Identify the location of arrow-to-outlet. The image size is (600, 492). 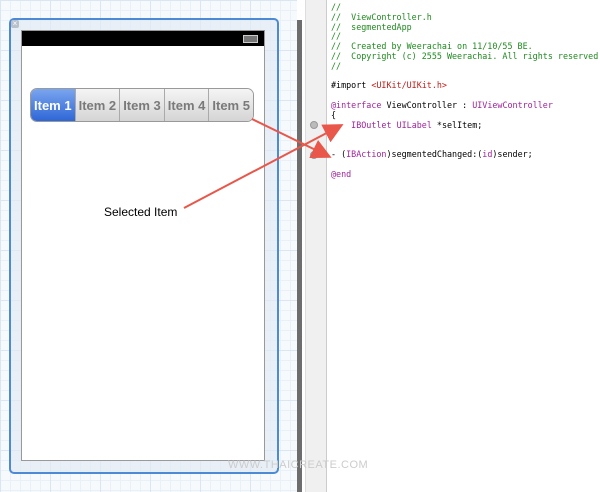
(263, 166).